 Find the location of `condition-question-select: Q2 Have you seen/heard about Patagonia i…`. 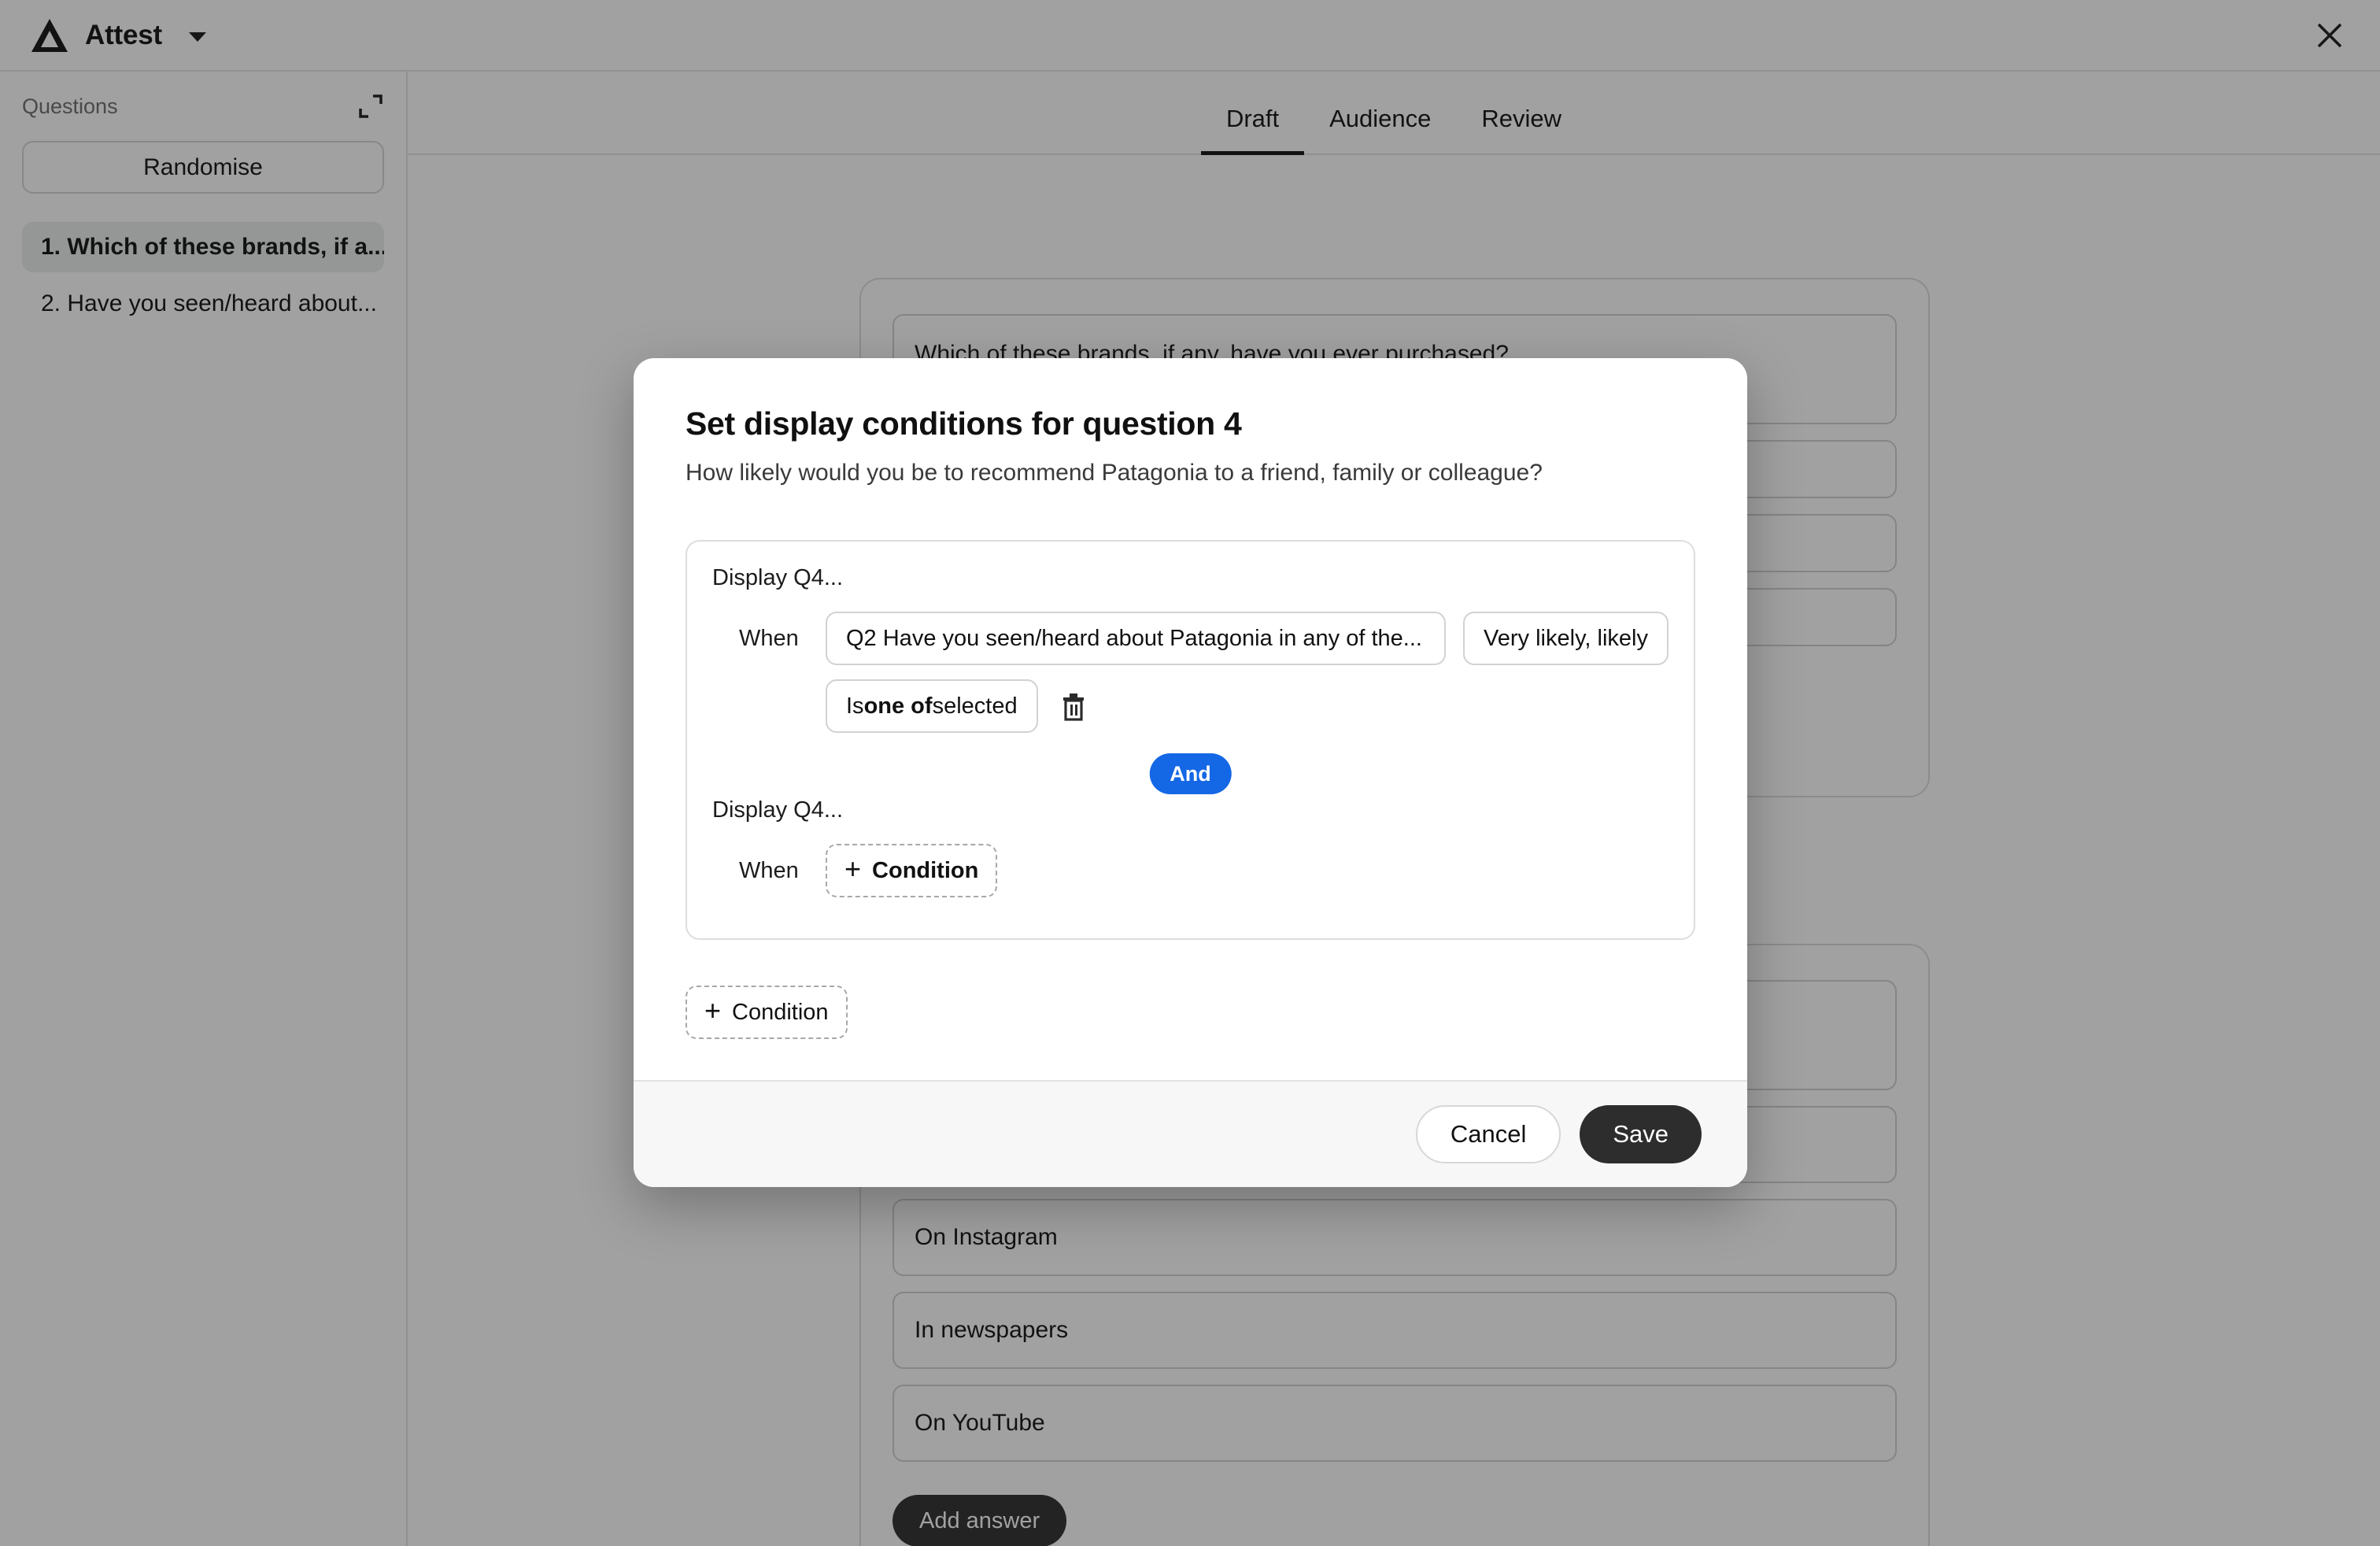

condition-question-select: Q2 Have you seen/heard about Patagonia i… is located at coordinates (1136, 639).